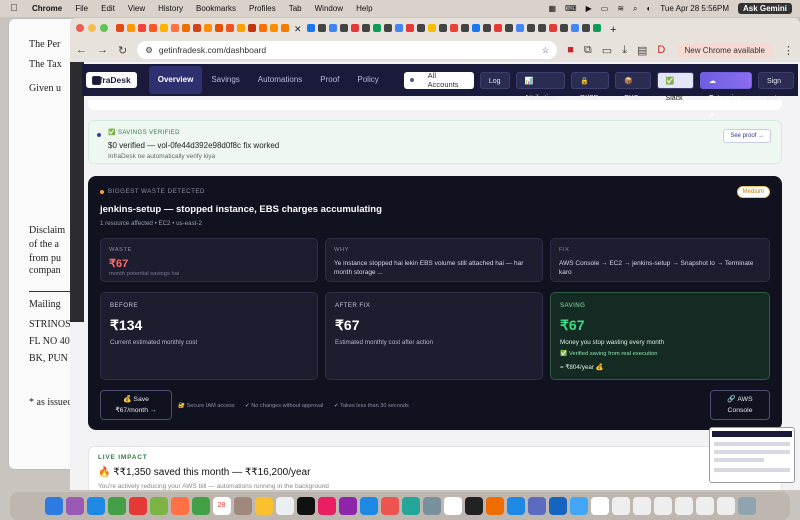  Describe the element at coordinates (571, 8) in the screenshot. I see `keyboard-icon: ⌨` at that location.